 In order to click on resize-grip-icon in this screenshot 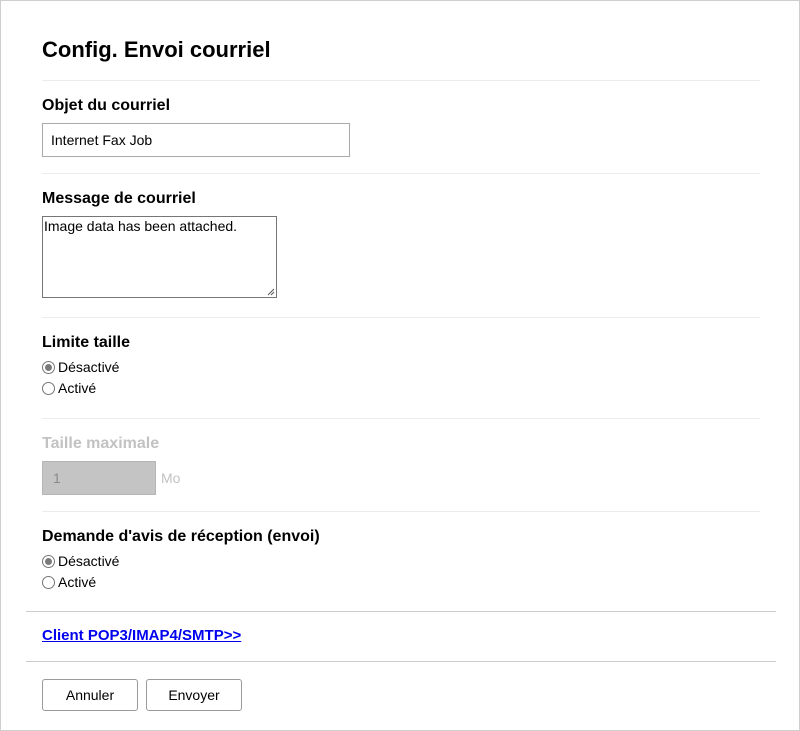, I will do `click(271, 292)`.